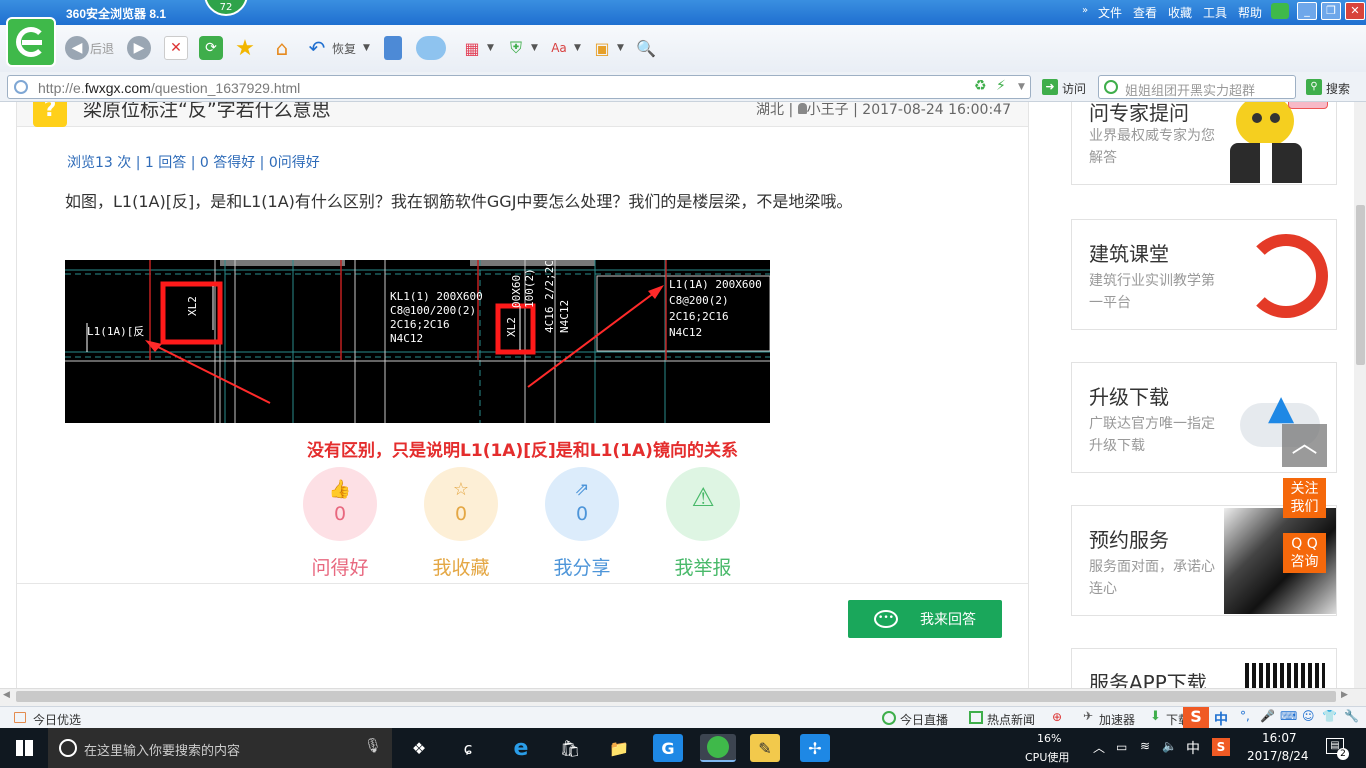 Image resolution: width=1366 pixels, height=768 pixels. What do you see at coordinates (211, 48) in the screenshot?
I see `refresh-icon: ⟳` at bounding box center [211, 48].